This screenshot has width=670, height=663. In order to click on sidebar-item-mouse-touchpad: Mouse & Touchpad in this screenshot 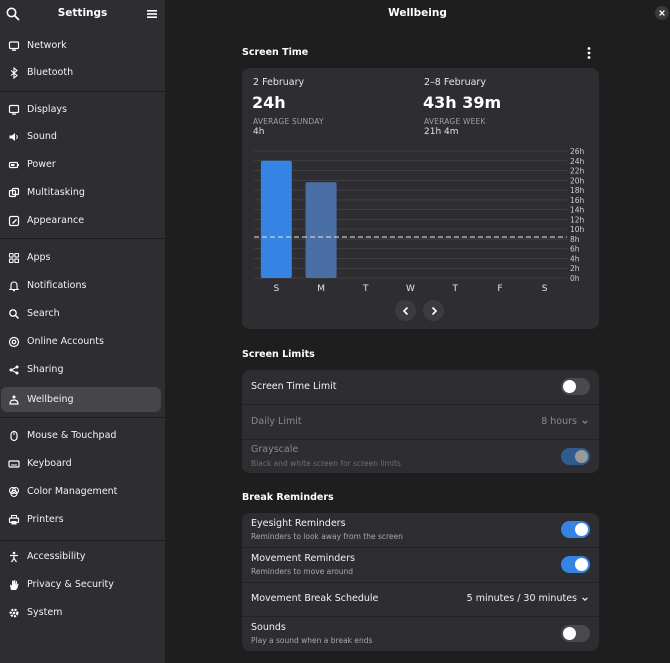, I will do `click(81, 435)`.